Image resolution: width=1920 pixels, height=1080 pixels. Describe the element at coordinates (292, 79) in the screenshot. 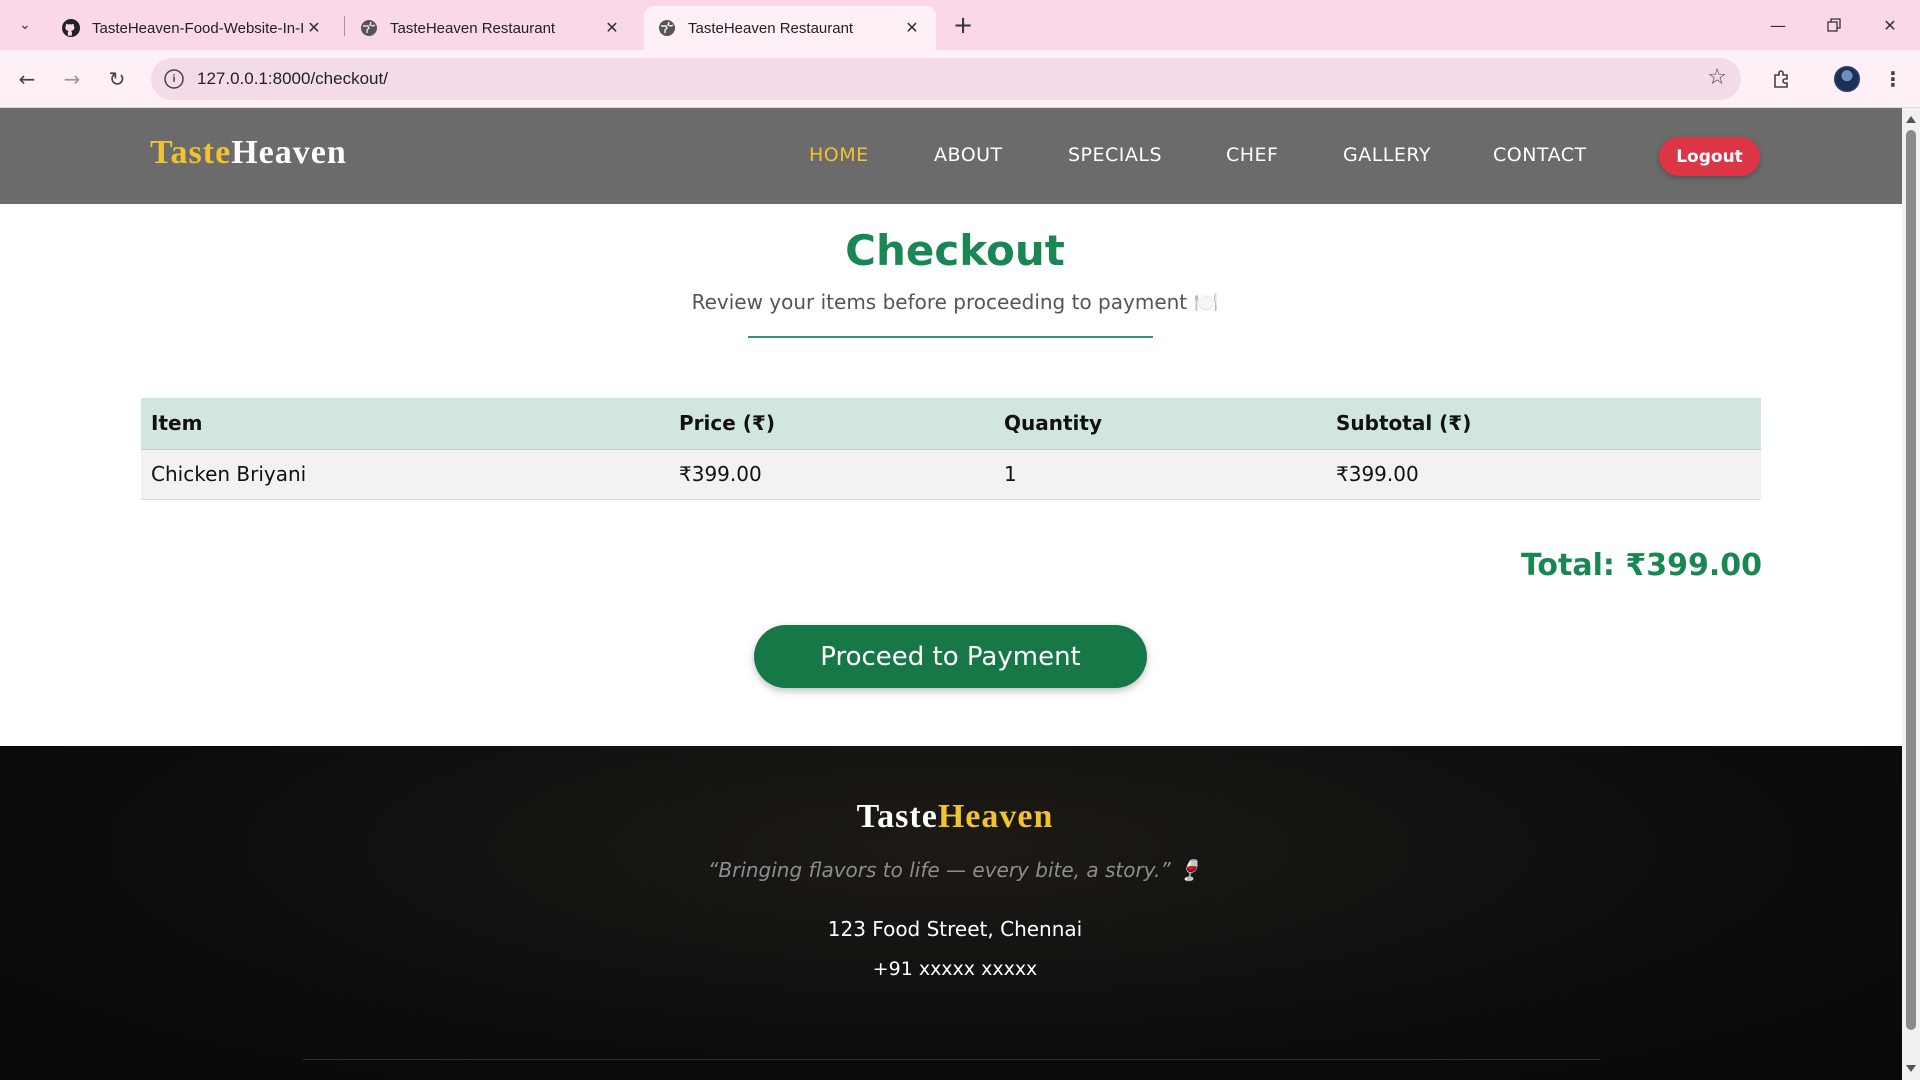

I see `url-text: 127.0.0.1:8000/checkout/` at that location.